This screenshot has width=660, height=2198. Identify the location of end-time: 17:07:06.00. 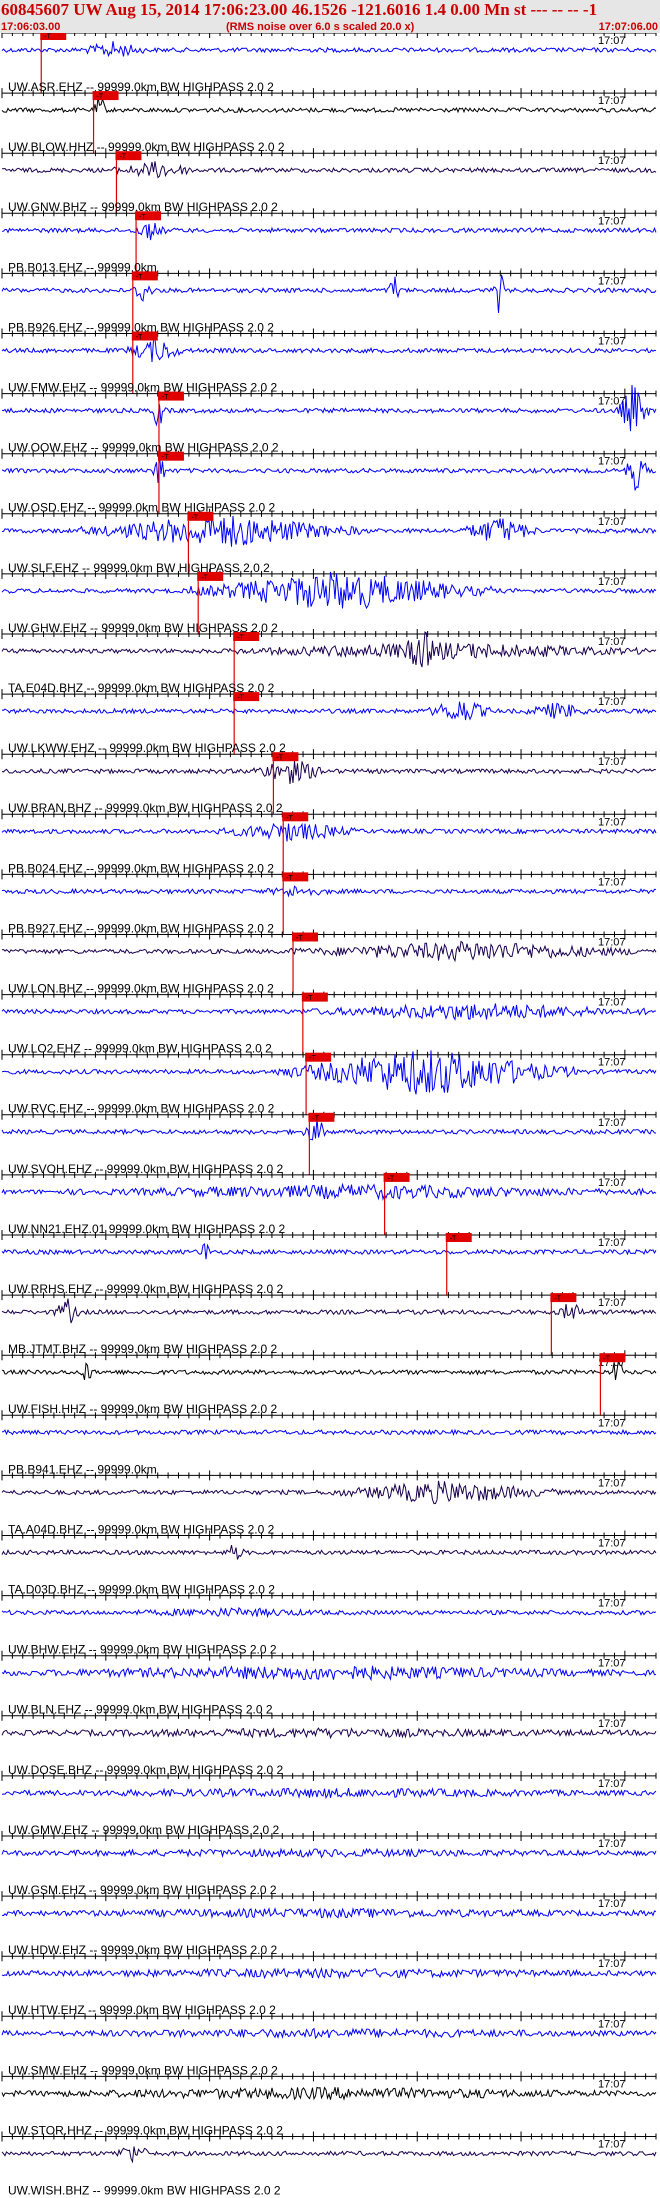
(628, 27).